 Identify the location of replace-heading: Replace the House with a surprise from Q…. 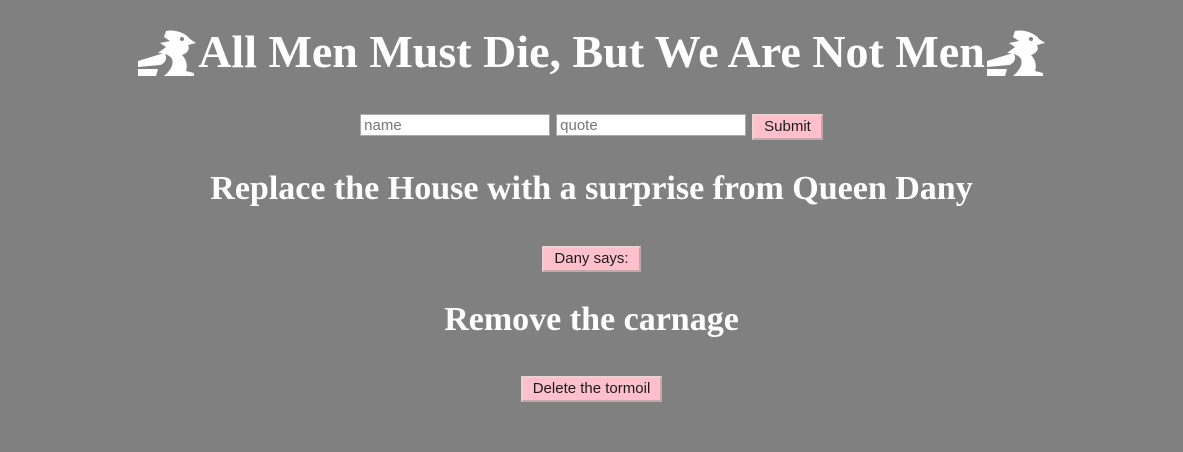
(591, 188).